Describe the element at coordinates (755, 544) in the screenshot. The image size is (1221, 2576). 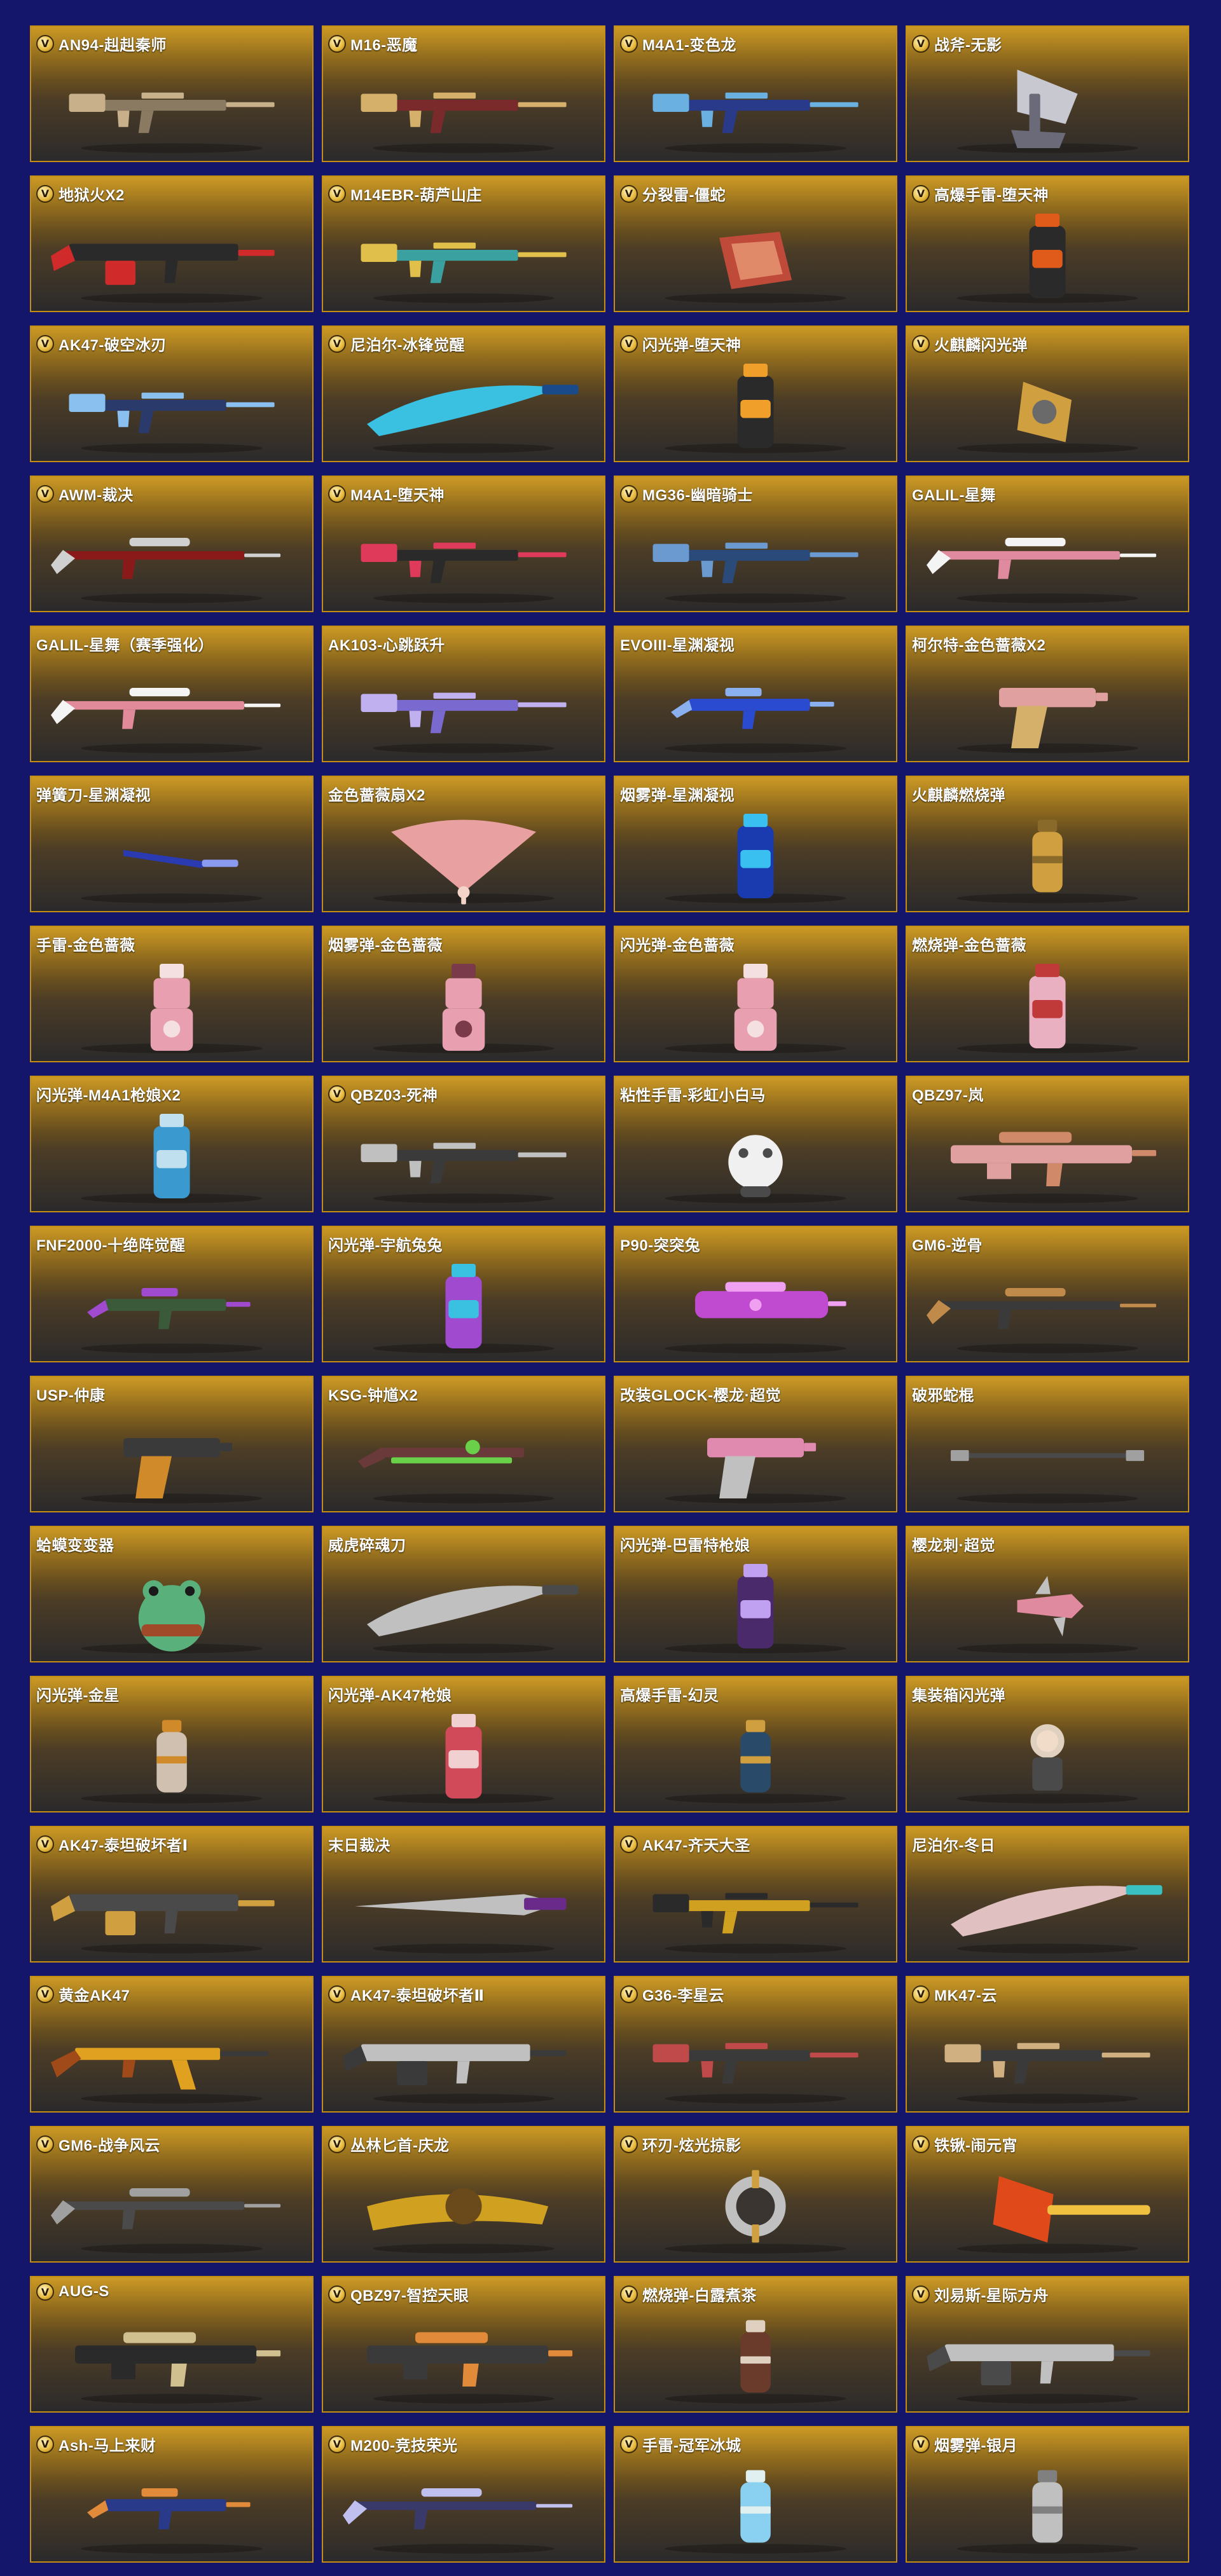
I see `item-card: V MG36-幽暗骑士` at that location.